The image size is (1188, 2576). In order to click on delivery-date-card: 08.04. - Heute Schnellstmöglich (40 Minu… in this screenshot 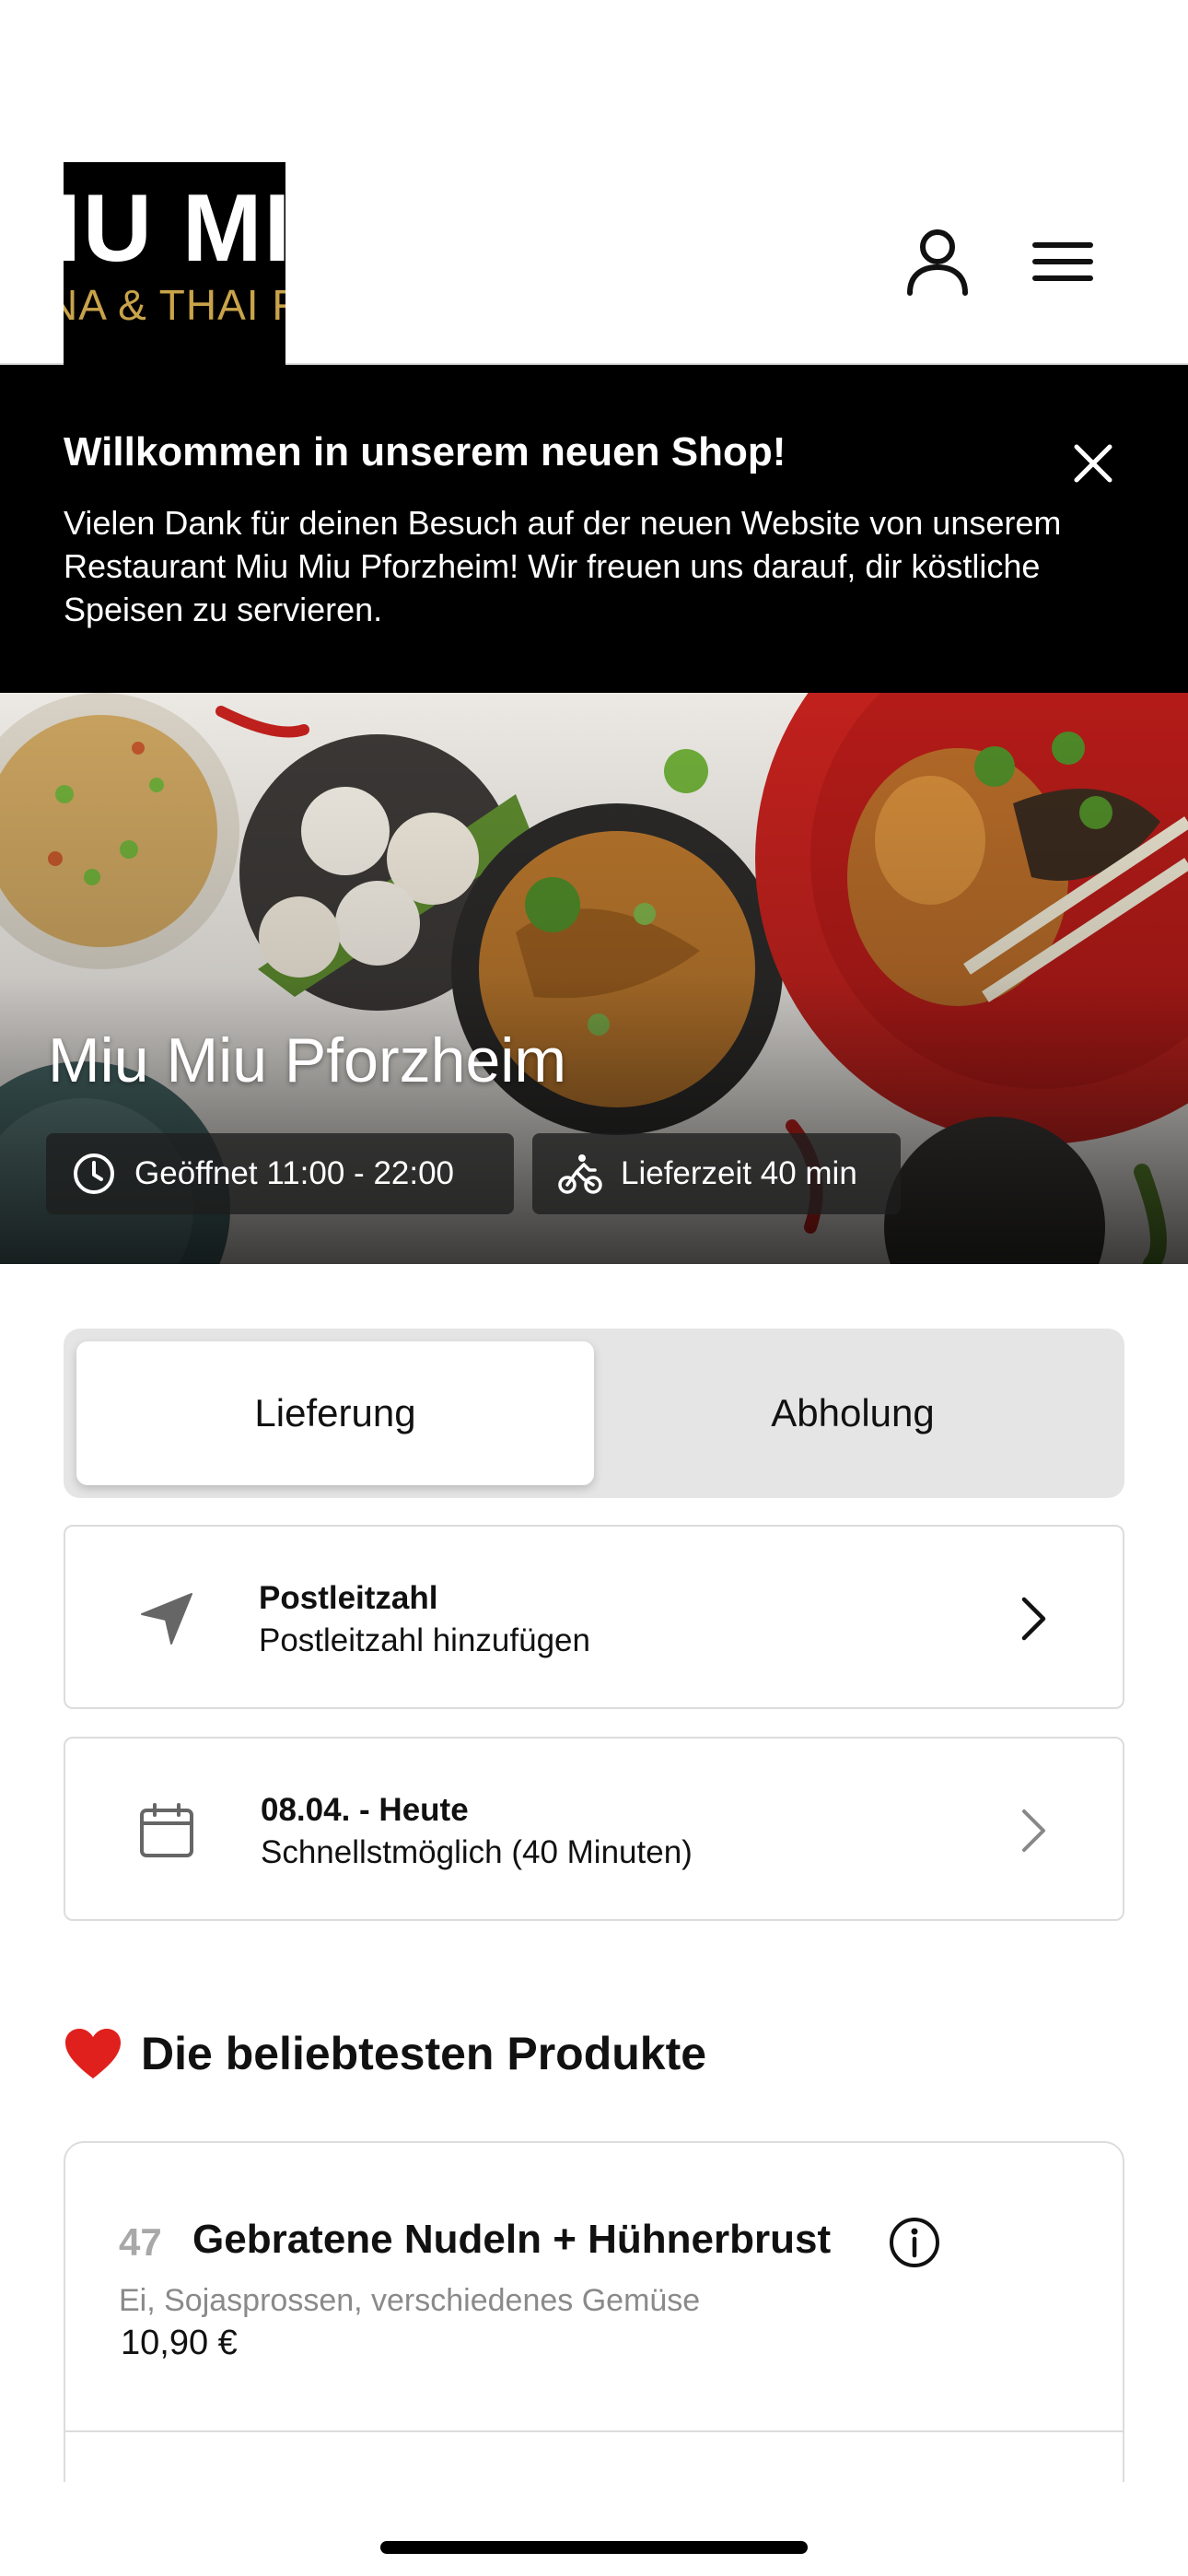, I will do `click(594, 1829)`.